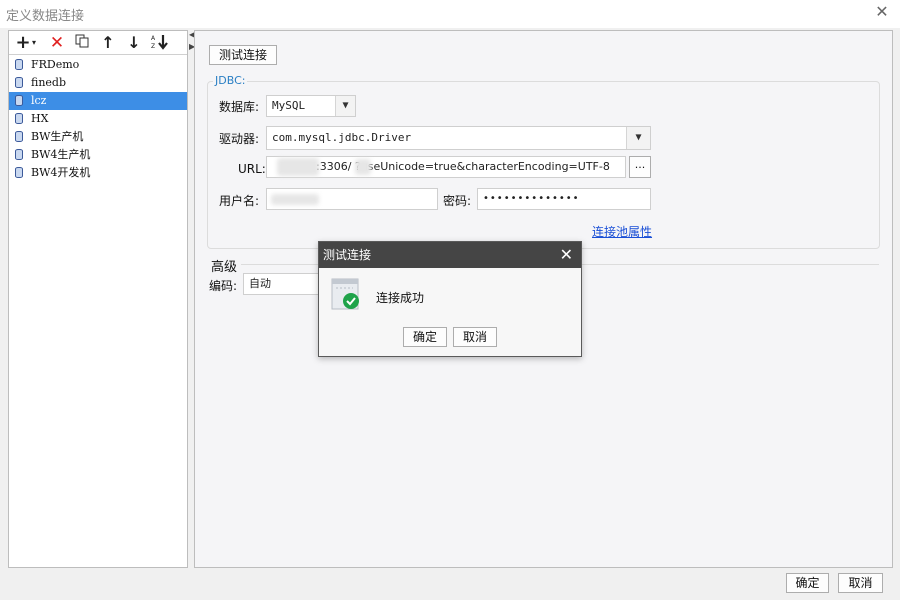 The image size is (900, 600). What do you see at coordinates (807, 583) in the screenshot?
I see `ok-button: 确定` at bounding box center [807, 583].